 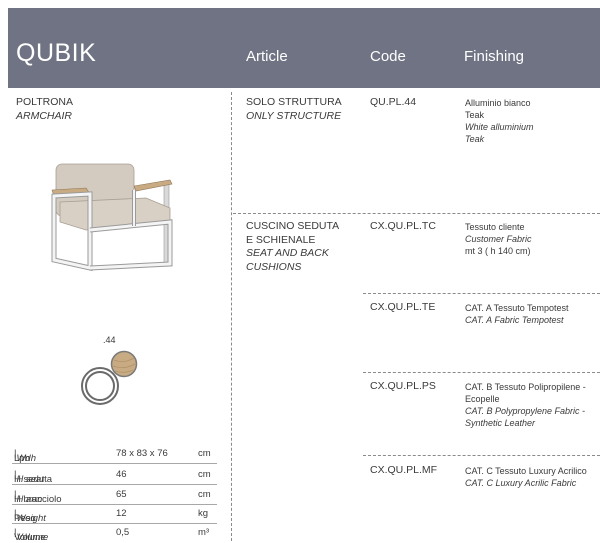 I want to click on spec-label-en: Volume, so click(x=32, y=537).